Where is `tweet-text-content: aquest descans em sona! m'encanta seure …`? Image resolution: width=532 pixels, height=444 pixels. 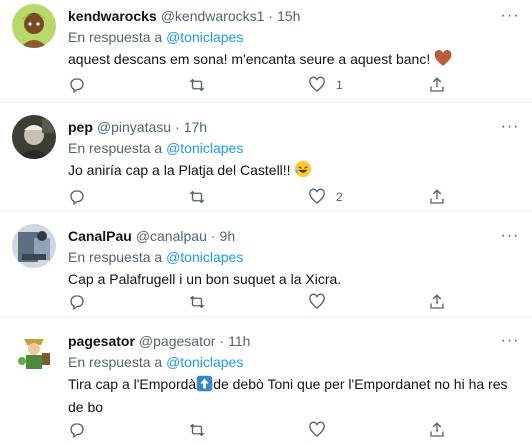 tweet-text-content: aquest descans em sona! m'encanta seure … is located at coordinates (249, 59).